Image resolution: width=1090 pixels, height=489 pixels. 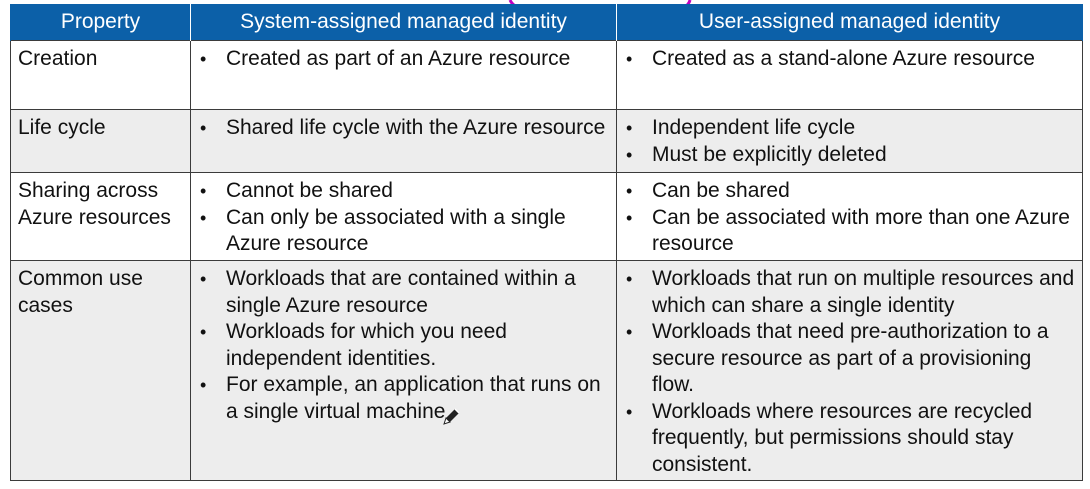 What do you see at coordinates (403, 22) in the screenshot?
I see `header-system-assigned: System-assigned managed identity` at bounding box center [403, 22].